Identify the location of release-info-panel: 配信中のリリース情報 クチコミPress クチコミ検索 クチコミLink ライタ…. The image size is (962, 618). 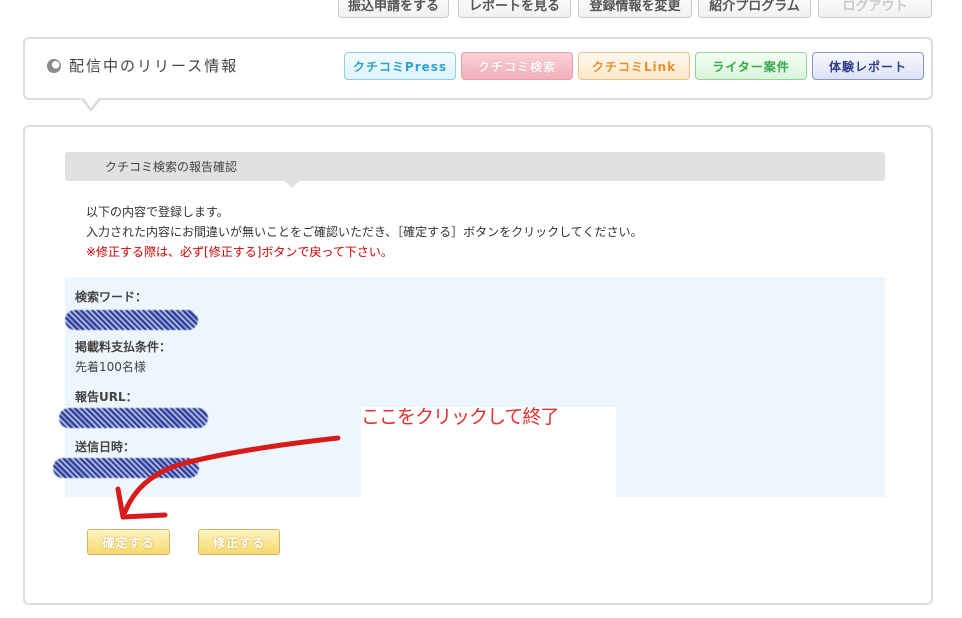
(478, 68).